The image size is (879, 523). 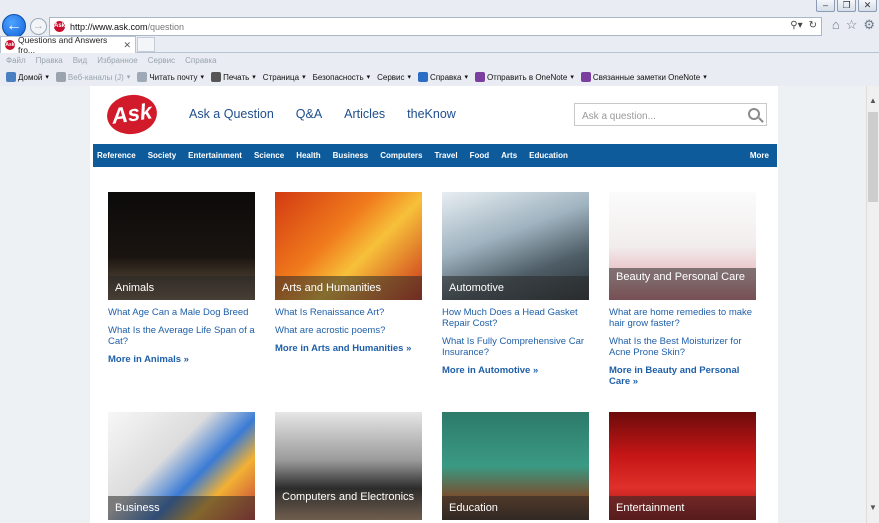 What do you see at coordinates (181, 508) in the screenshot?
I see `category-title: Business` at bounding box center [181, 508].